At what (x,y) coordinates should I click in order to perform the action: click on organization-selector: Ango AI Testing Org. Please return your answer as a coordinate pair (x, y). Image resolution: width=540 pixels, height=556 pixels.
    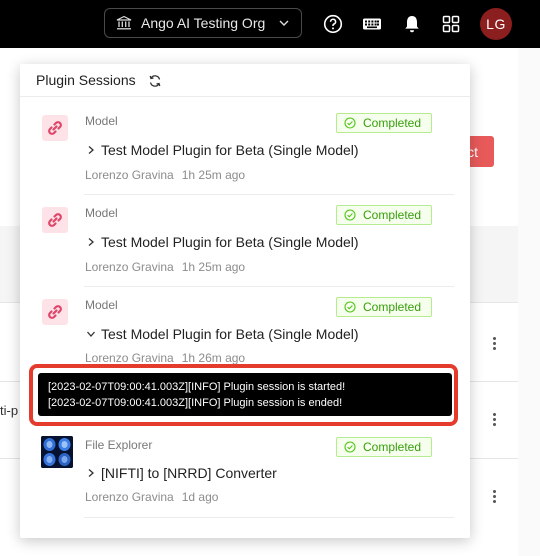
    Looking at the image, I should click on (203, 23).